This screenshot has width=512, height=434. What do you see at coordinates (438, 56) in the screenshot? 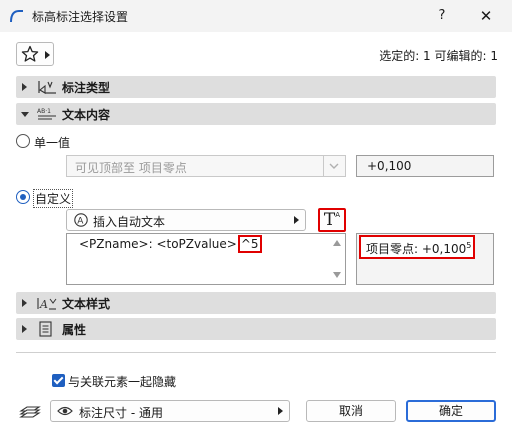
I see `selection-info: 选定的: 1 可编辑的: 1` at bounding box center [438, 56].